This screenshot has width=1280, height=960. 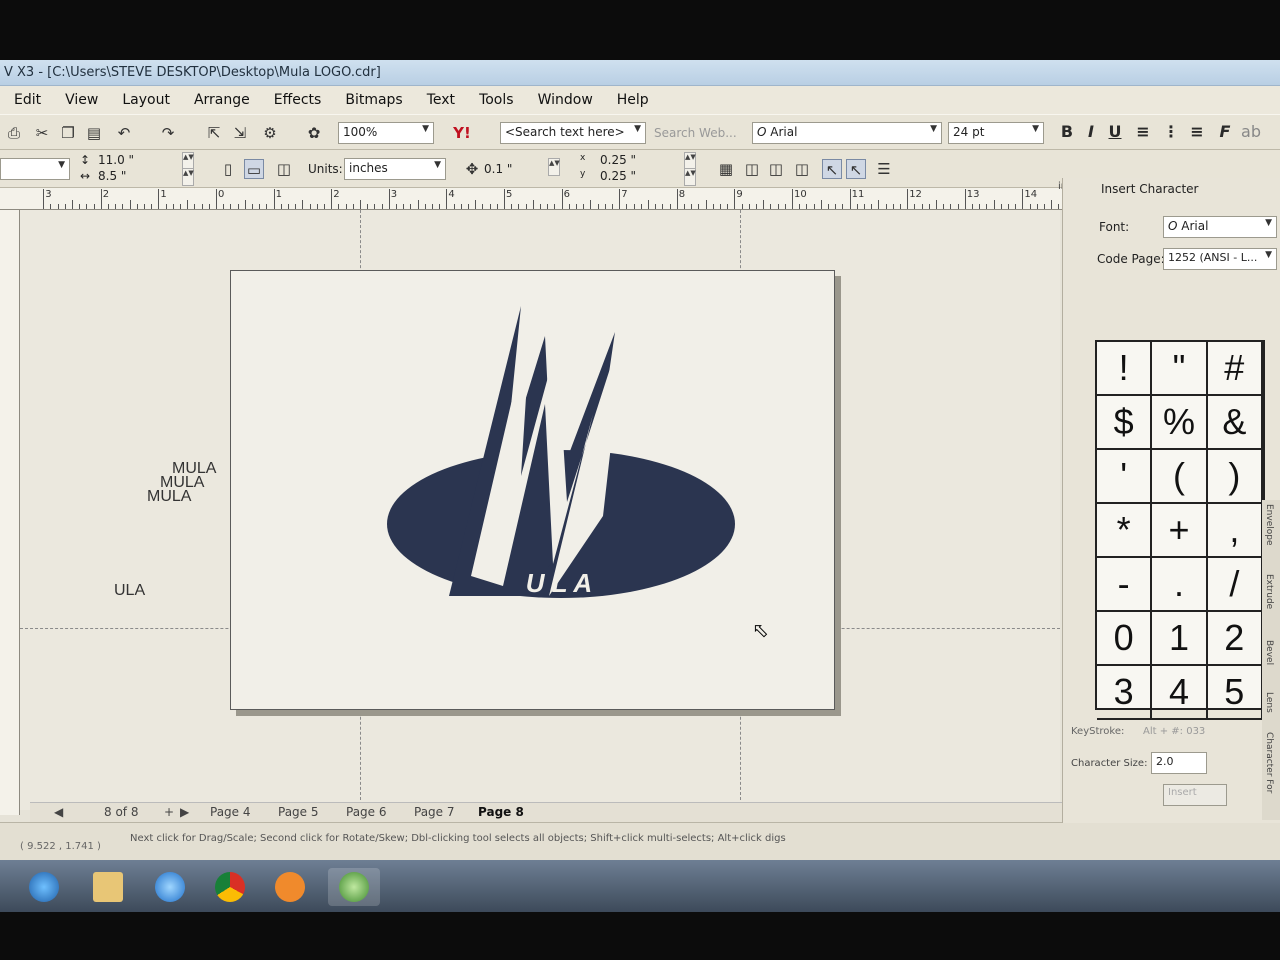 What do you see at coordinates (545, 199) in the screenshot?
I see `horizontal-ruler: 3 2 1 0 1 2 3 4 5 6 7 8 9 10 11 12 13 14` at bounding box center [545, 199].